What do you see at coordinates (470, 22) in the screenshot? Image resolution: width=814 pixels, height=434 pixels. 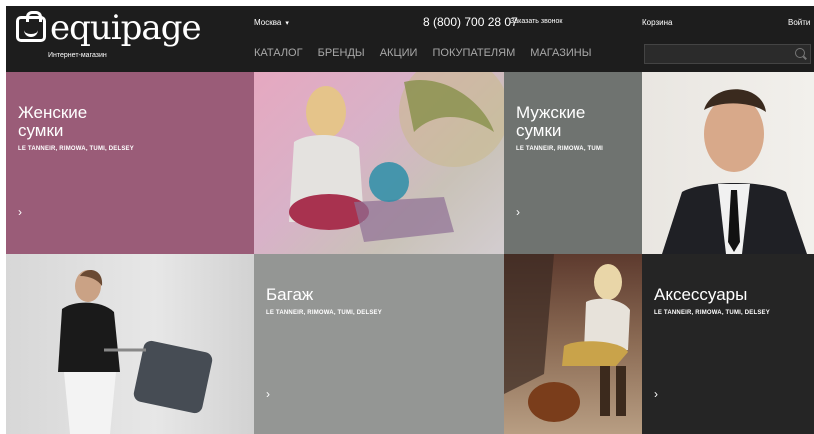 I see `phone-number: 8 (800) 700 28 07` at bounding box center [470, 22].